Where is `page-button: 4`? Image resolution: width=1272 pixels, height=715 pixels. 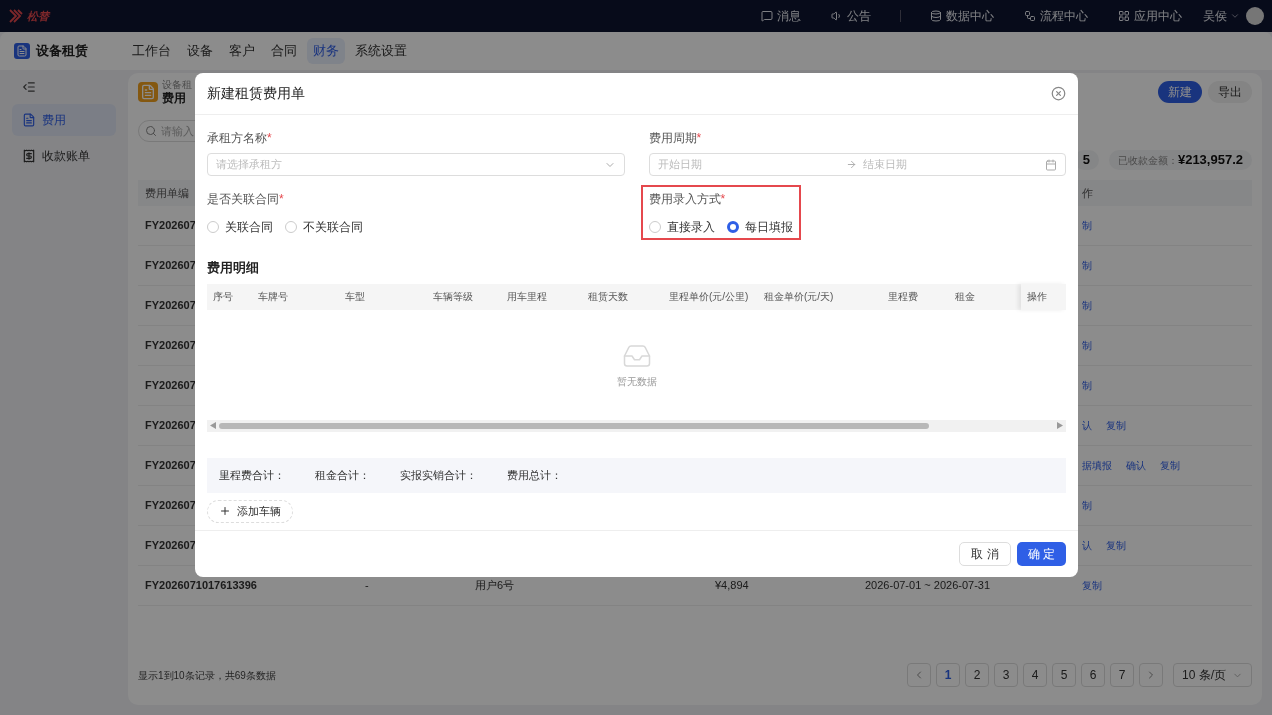
page-button: 4 is located at coordinates (1035, 675).